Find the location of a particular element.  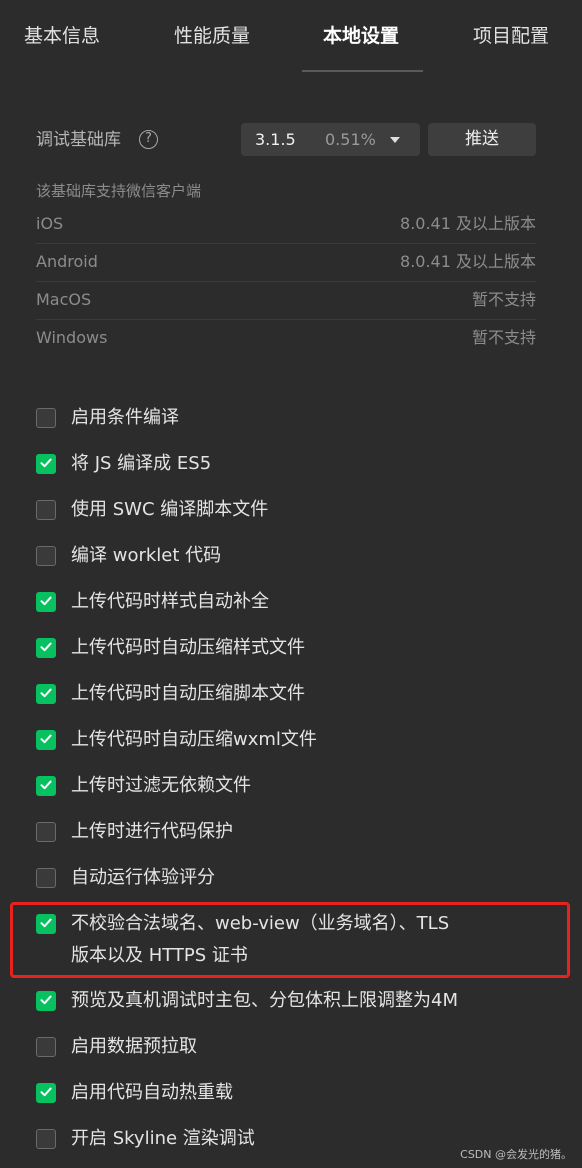

option-code-protect: 上传时进行代码保护 is located at coordinates (296, 831).